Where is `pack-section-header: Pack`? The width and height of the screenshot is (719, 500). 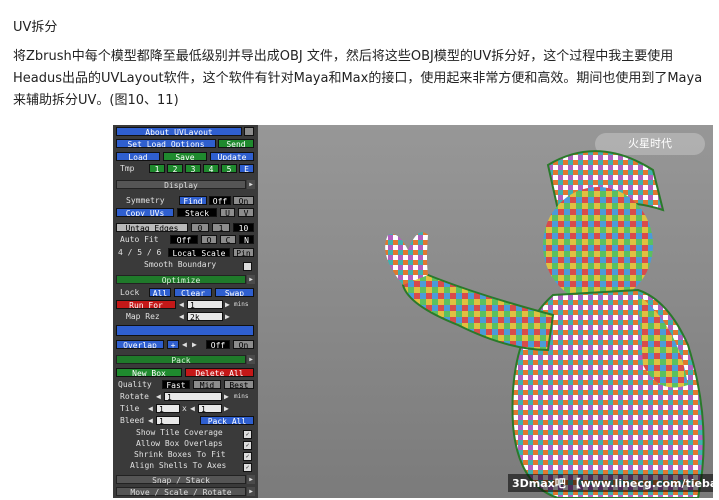
pack-section-header: Pack is located at coordinates (181, 360).